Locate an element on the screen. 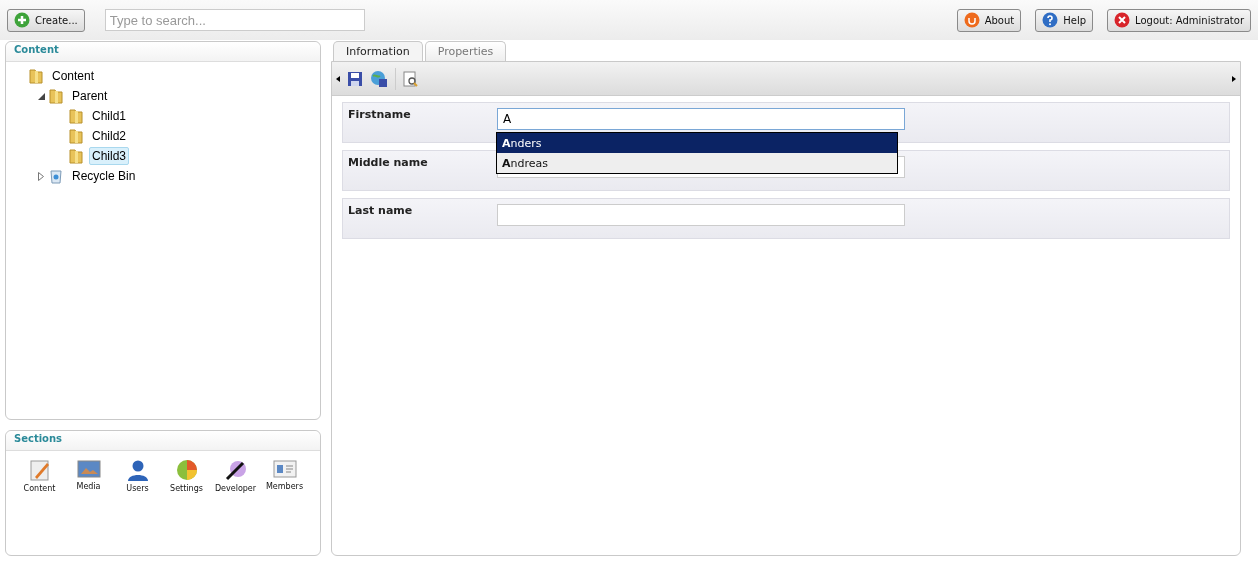 The width and height of the screenshot is (1258, 569). panel-title: Content is located at coordinates (163, 52).